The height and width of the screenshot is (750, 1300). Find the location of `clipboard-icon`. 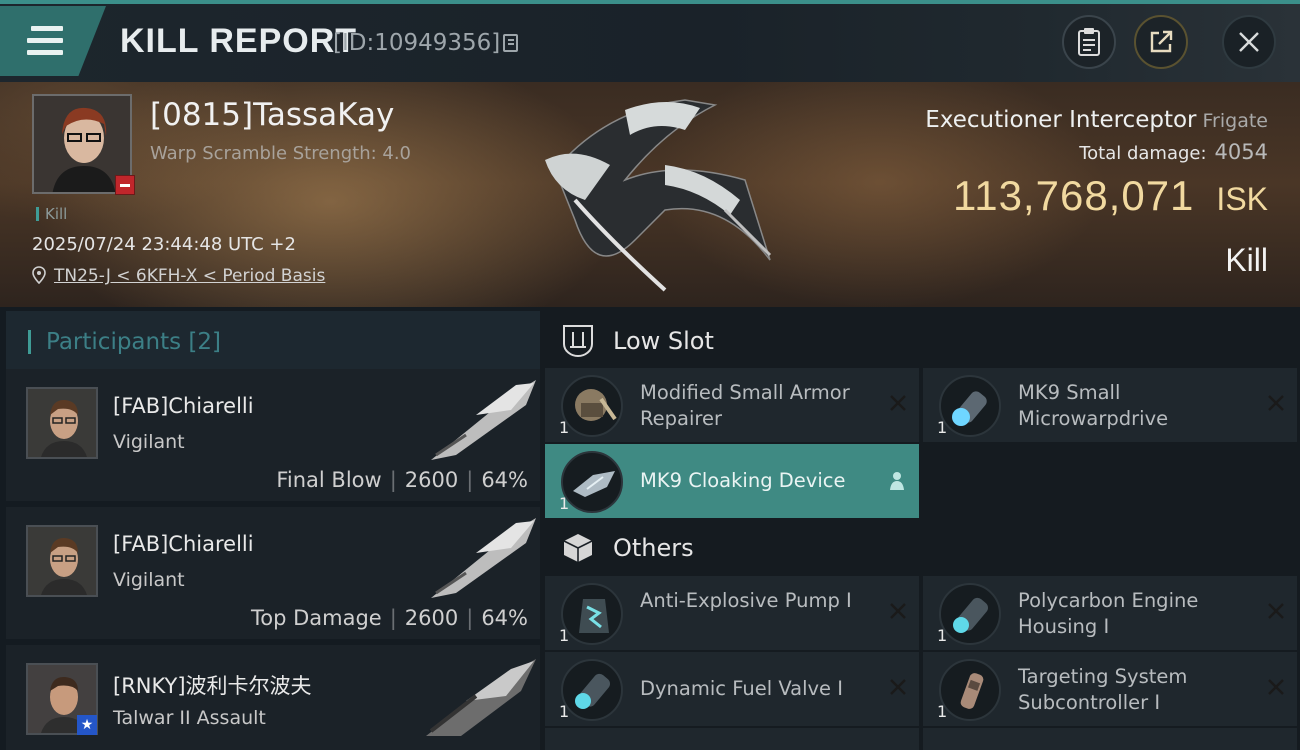

clipboard-icon is located at coordinates (1089, 42).